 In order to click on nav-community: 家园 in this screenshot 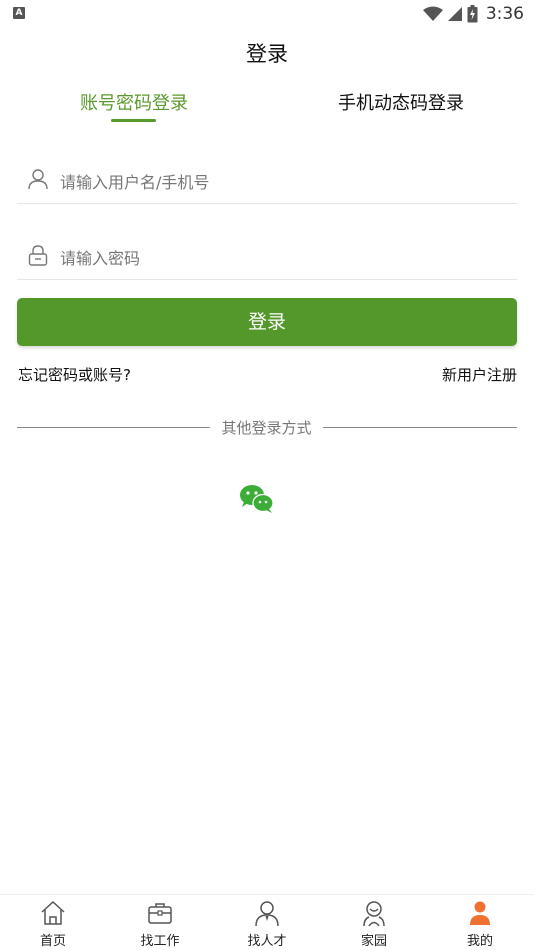, I will do `click(374, 922)`.